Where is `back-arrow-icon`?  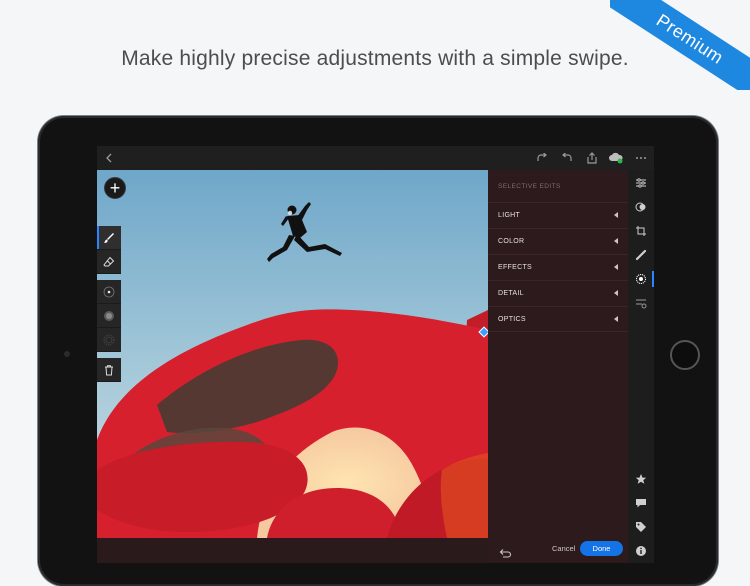 back-arrow-icon is located at coordinates (109, 158).